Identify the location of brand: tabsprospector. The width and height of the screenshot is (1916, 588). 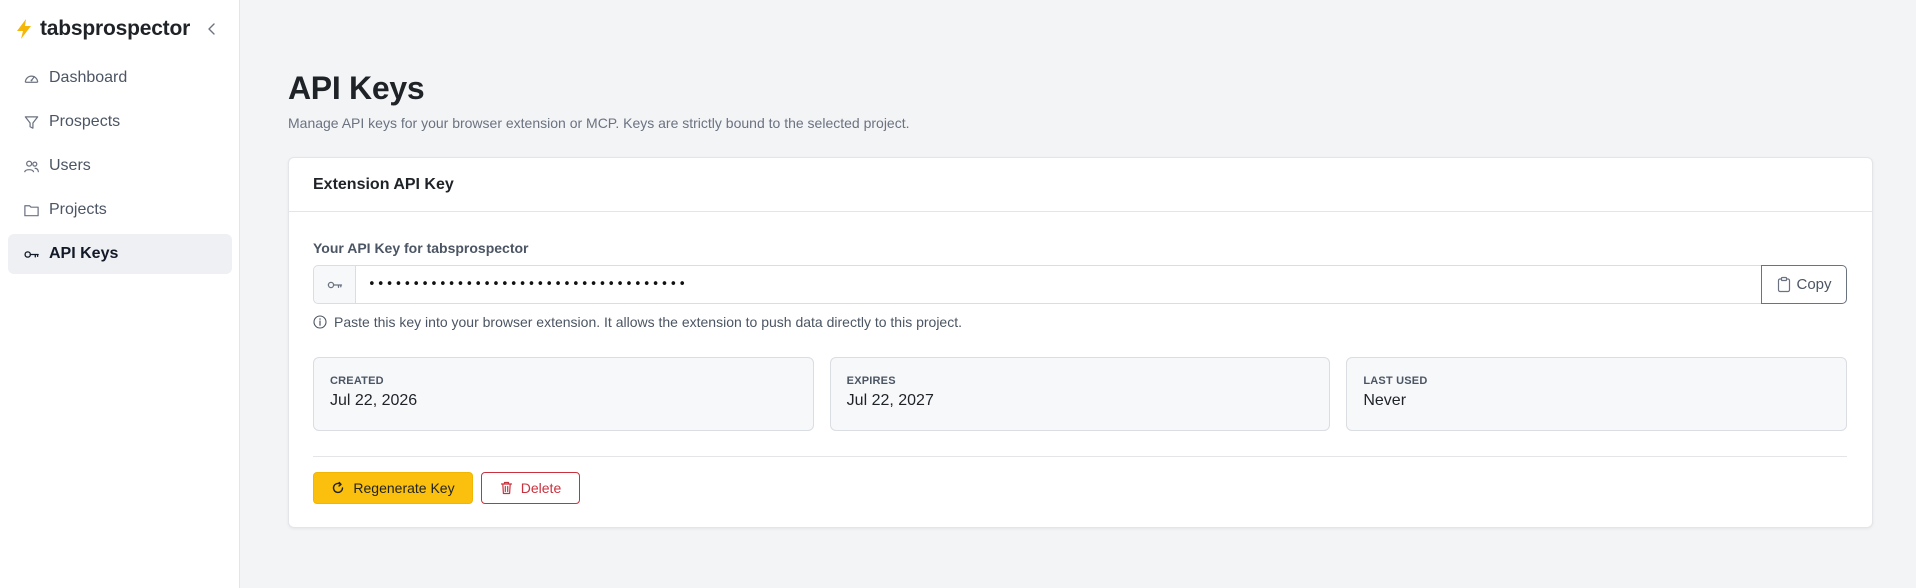
(102, 29).